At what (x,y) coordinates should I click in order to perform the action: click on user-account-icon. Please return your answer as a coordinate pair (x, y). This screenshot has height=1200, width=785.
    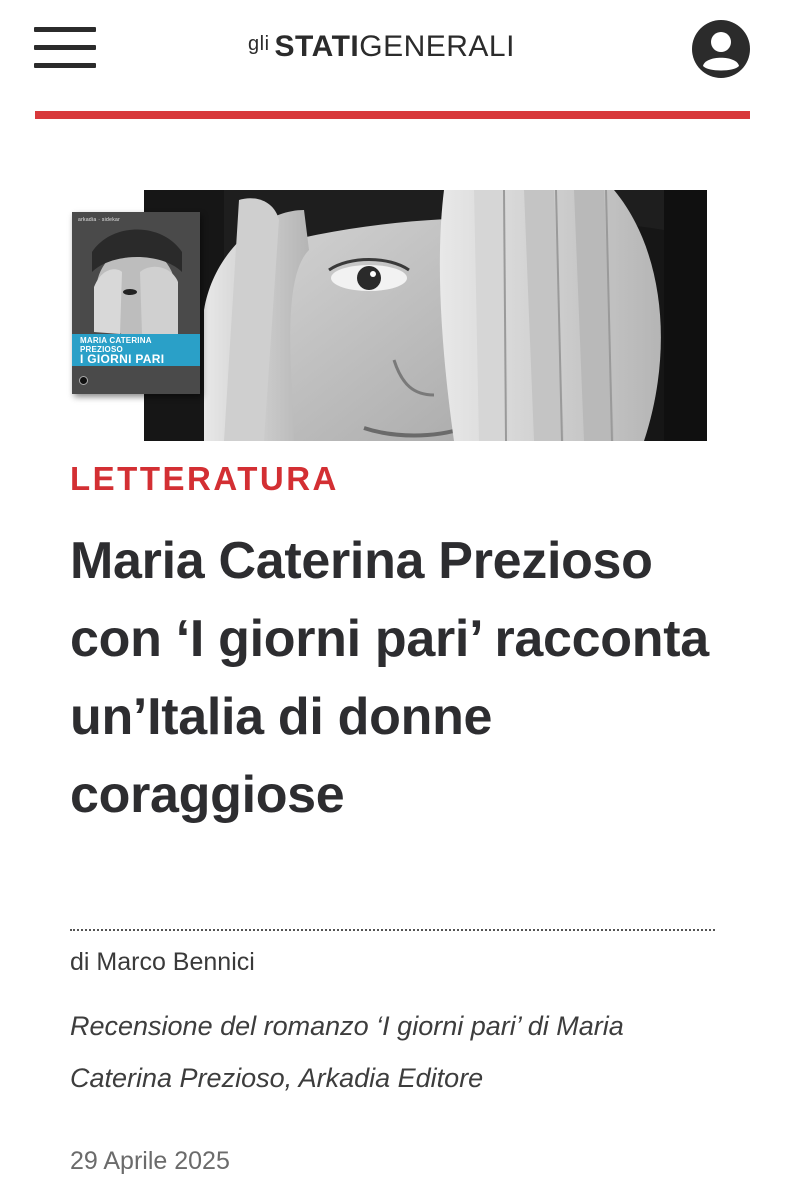
    Looking at the image, I should click on (721, 49).